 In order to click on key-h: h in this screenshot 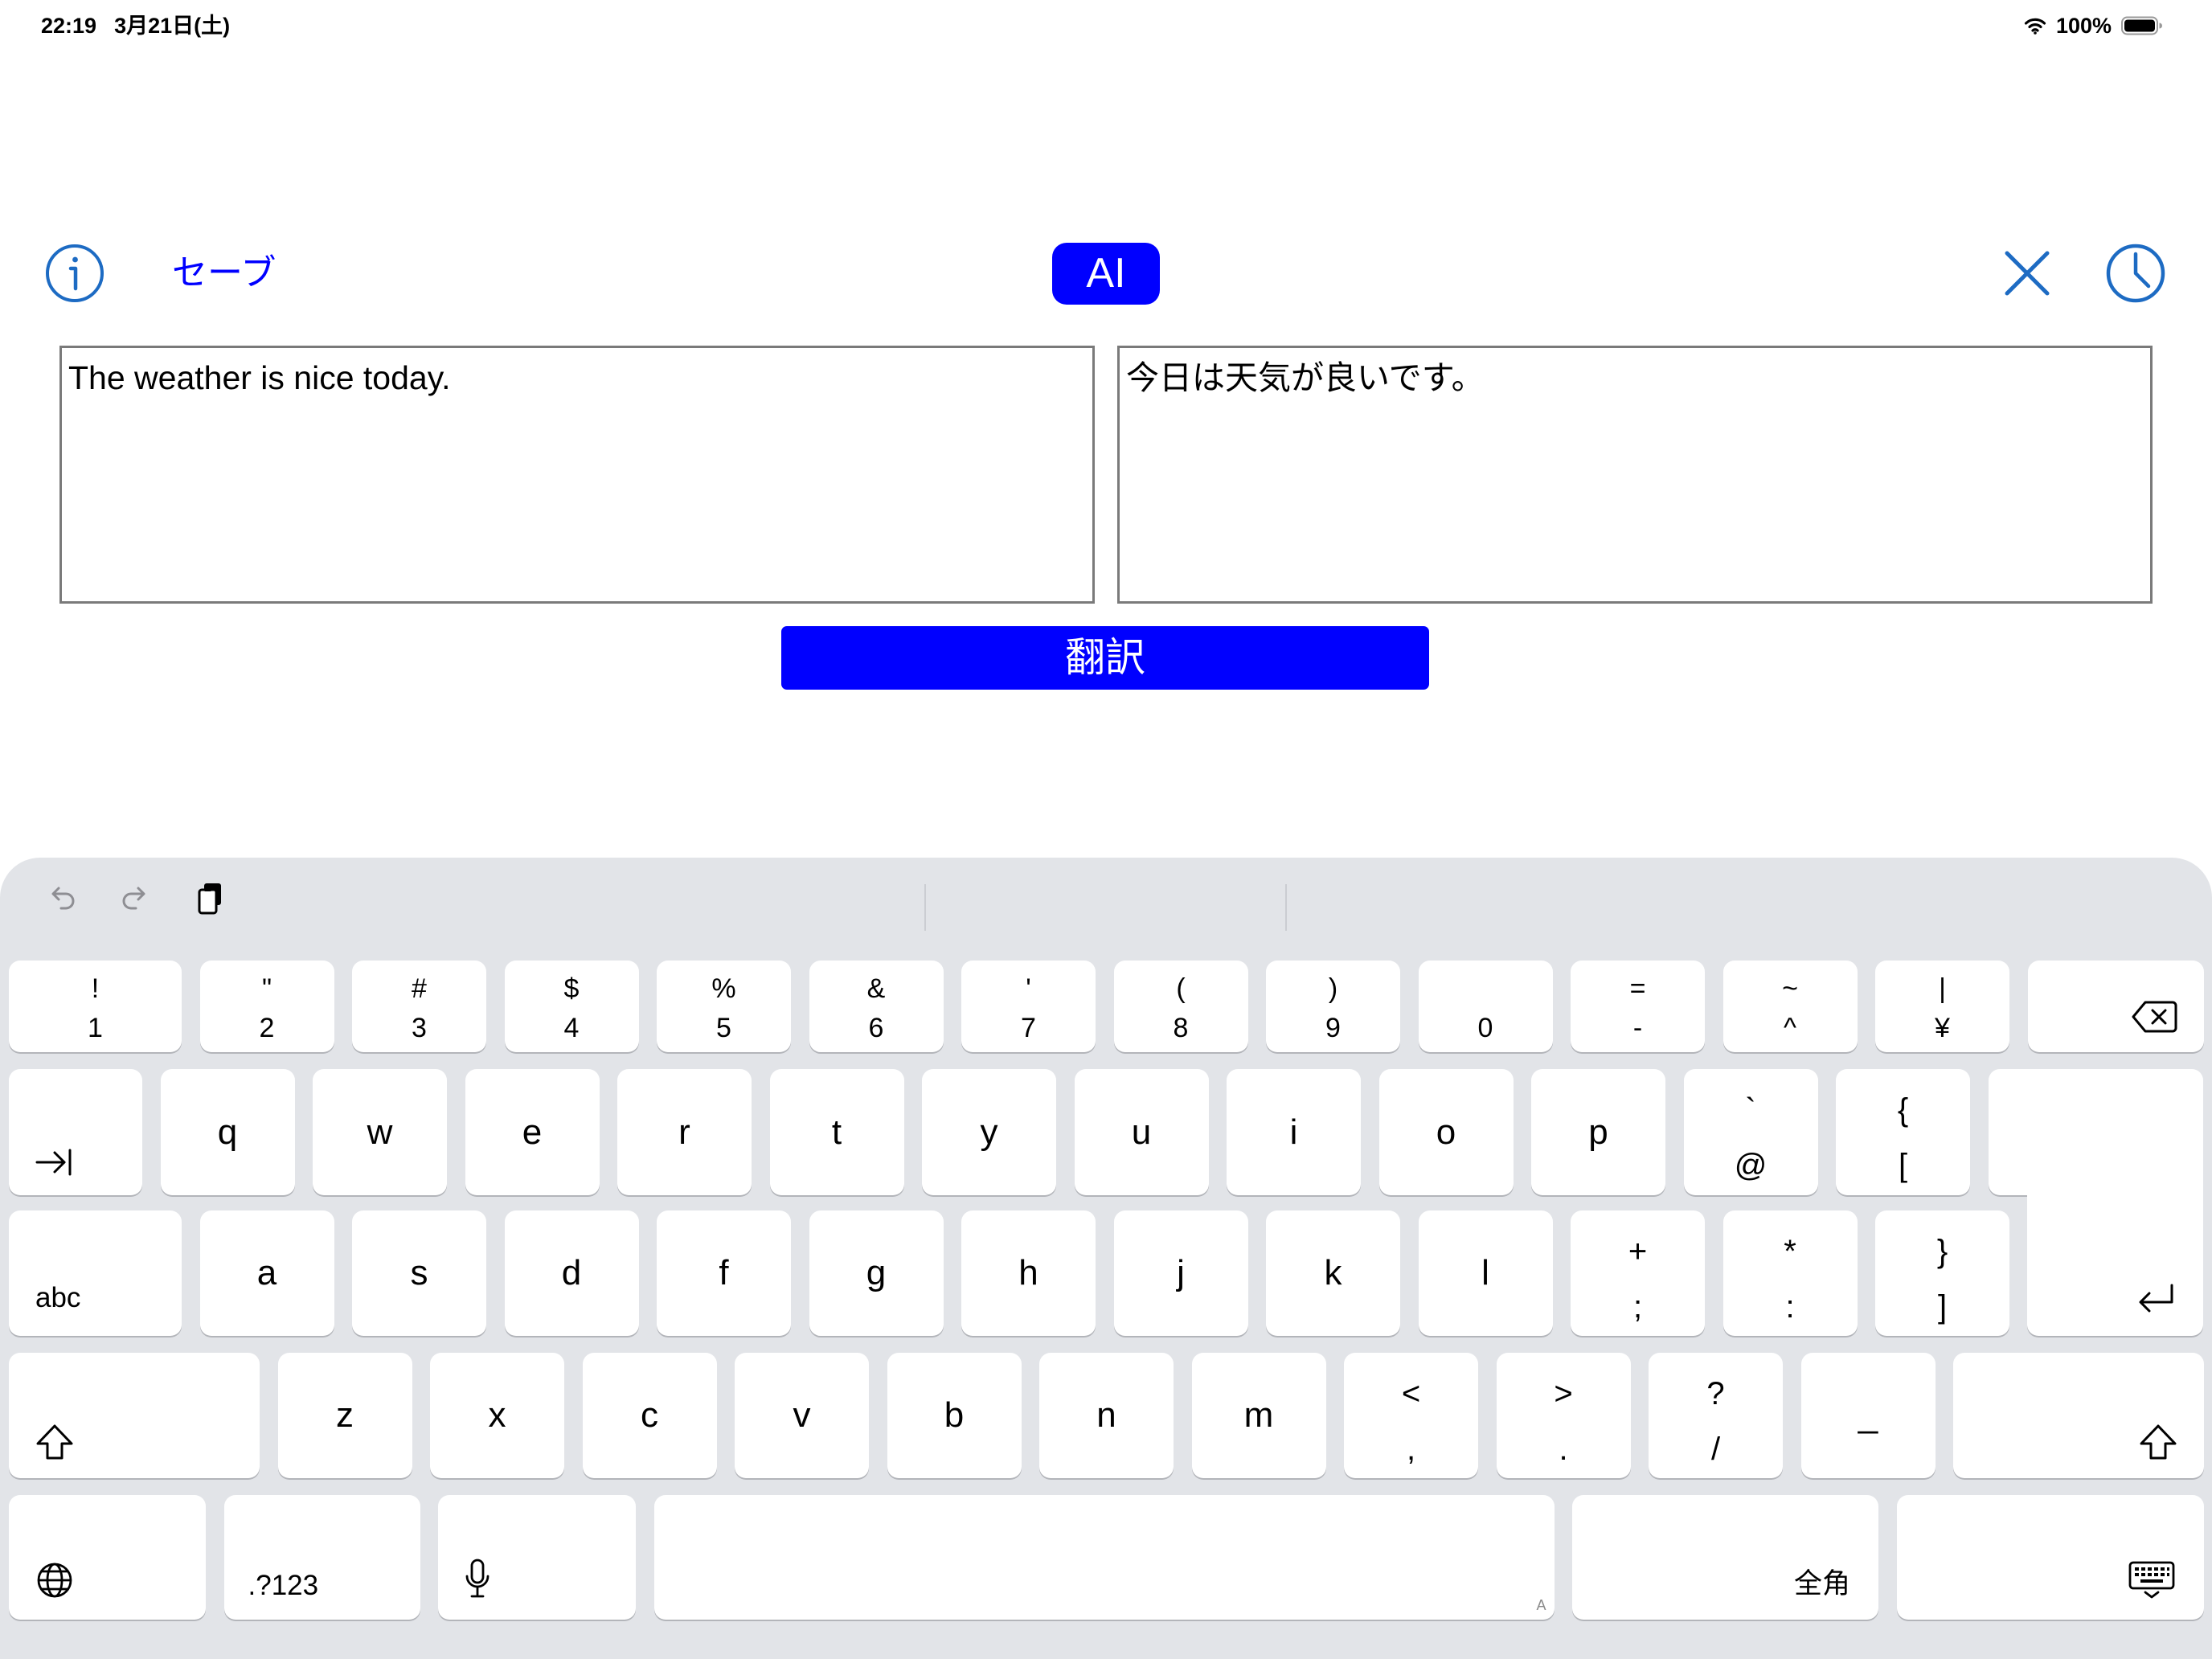, I will do `click(1028, 1273)`.